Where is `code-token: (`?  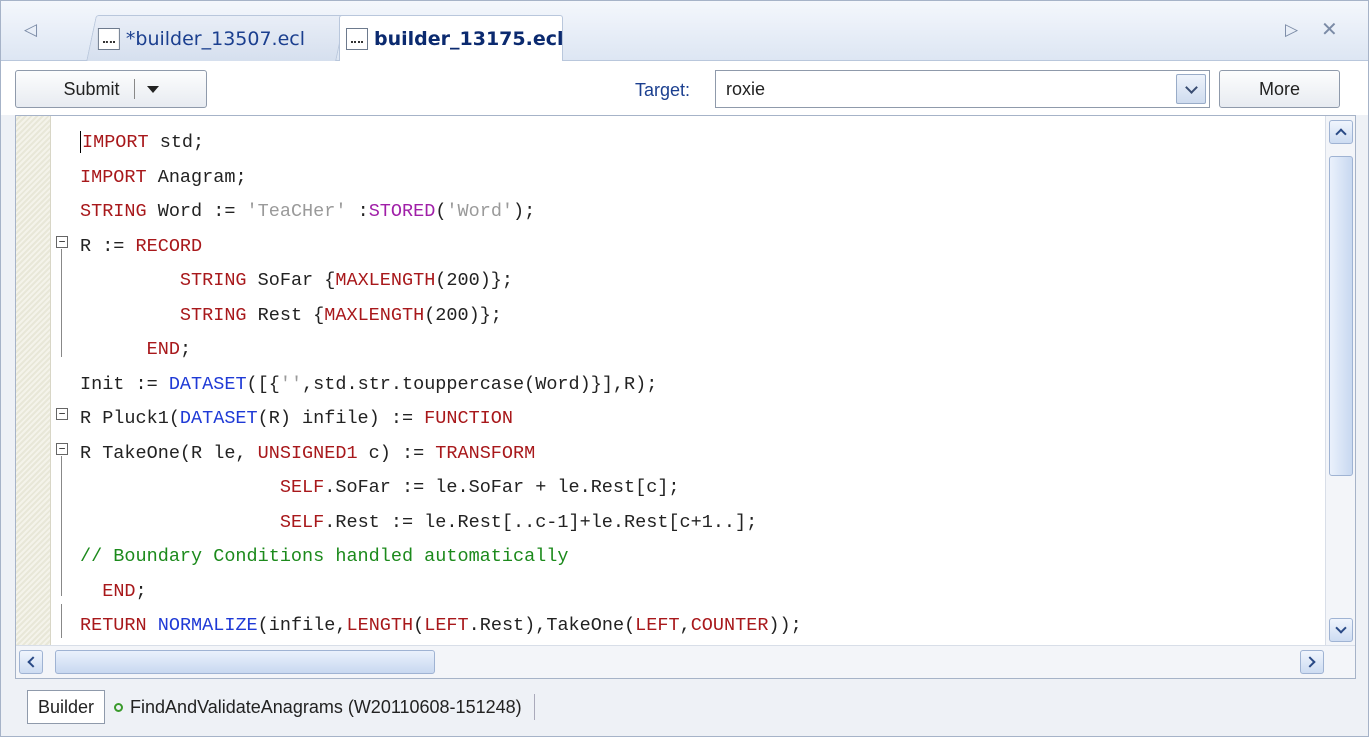
code-token: ( is located at coordinates (419, 625).